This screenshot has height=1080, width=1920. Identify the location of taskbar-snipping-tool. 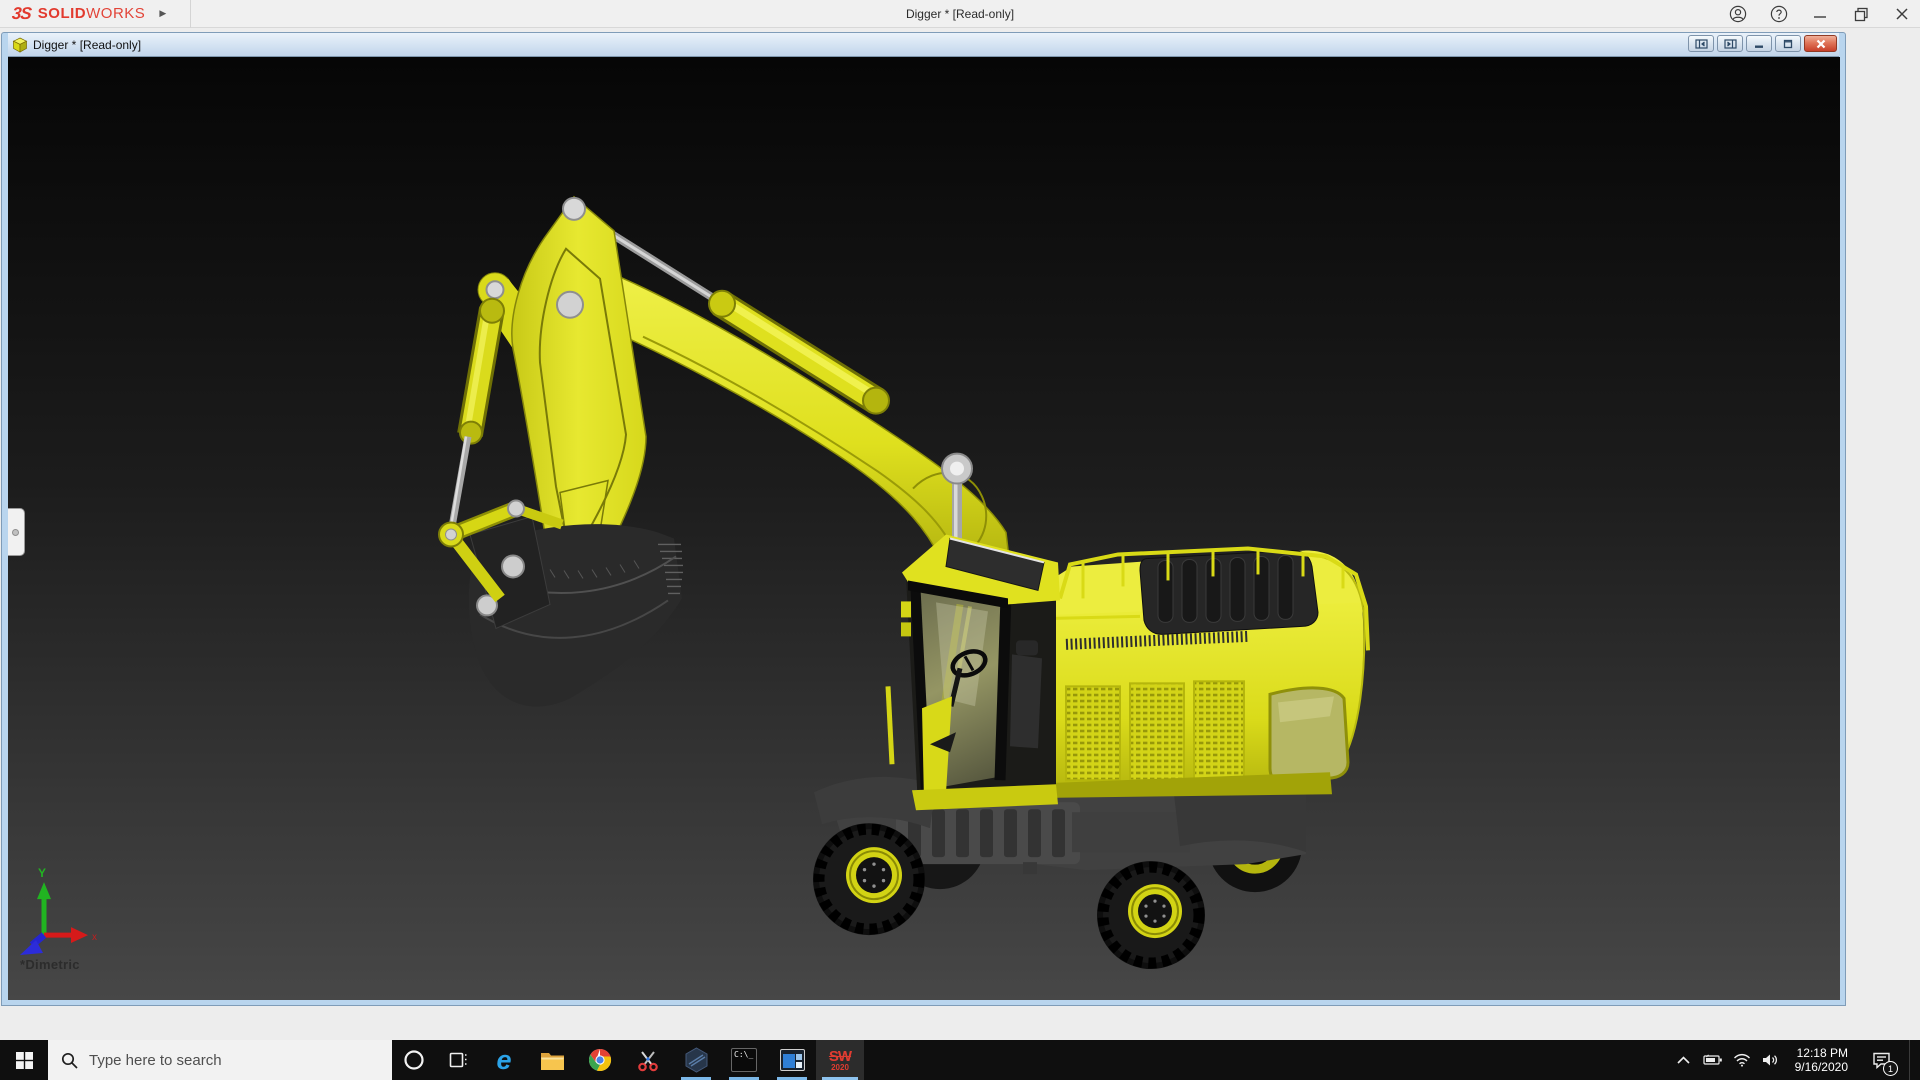
(648, 1060).